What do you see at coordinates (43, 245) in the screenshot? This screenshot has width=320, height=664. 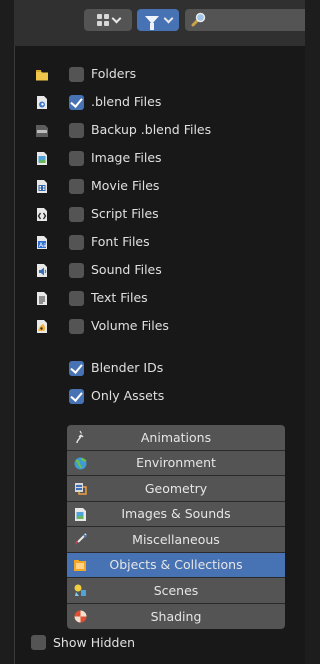 I see `svg-text: Aa` at bounding box center [43, 245].